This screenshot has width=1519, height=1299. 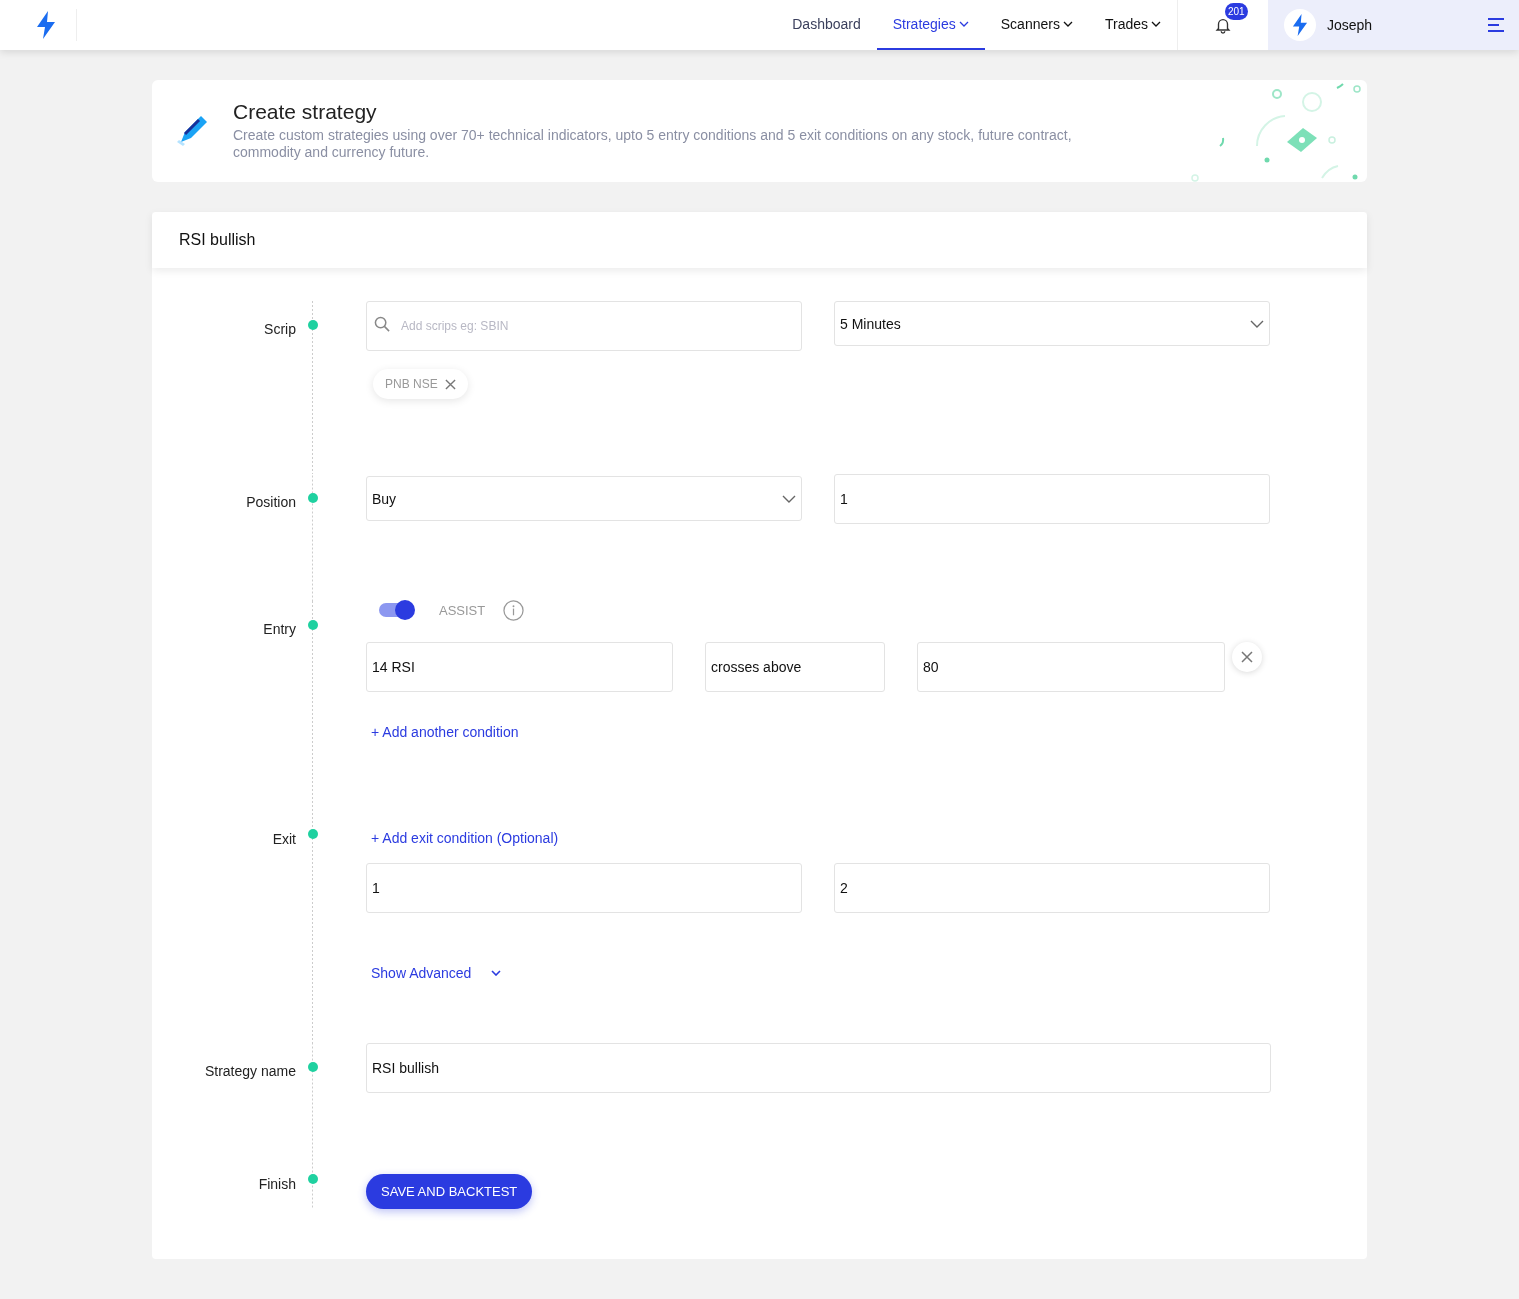 What do you see at coordinates (382, 324) in the screenshot?
I see `search-icon` at bounding box center [382, 324].